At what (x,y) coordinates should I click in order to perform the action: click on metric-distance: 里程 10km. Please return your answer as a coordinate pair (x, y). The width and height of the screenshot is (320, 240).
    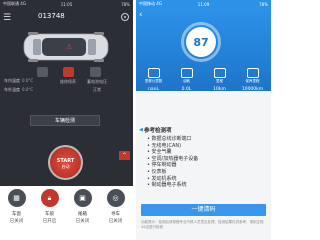
    Looking at the image, I should click on (219, 80).